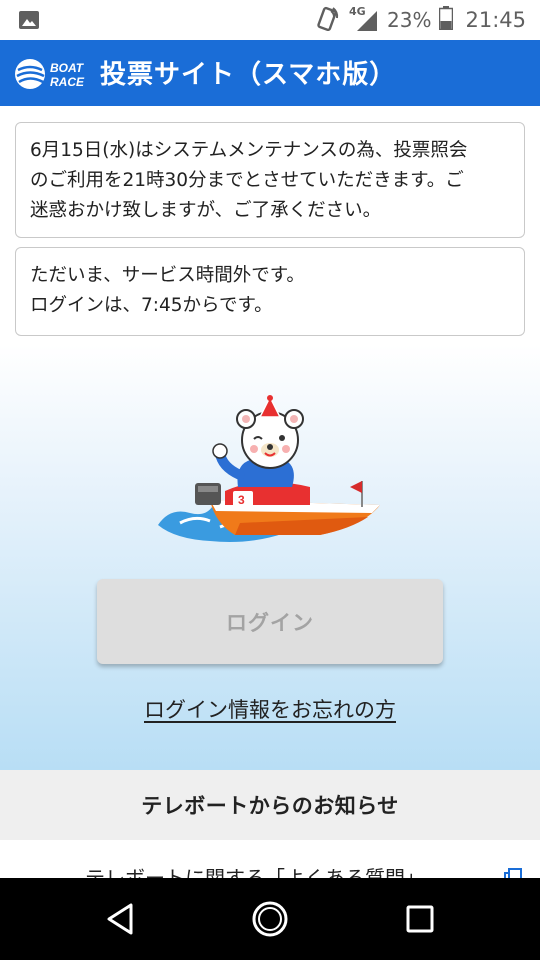 This screenshot has height=960, width=540. What do you see at coordinates (167, 290) in the screenshot?
I see `service-hours-notice-text: ただいま、サービス時間外です。 ログインは、7:45からです。` at bounding box center [167, 290].